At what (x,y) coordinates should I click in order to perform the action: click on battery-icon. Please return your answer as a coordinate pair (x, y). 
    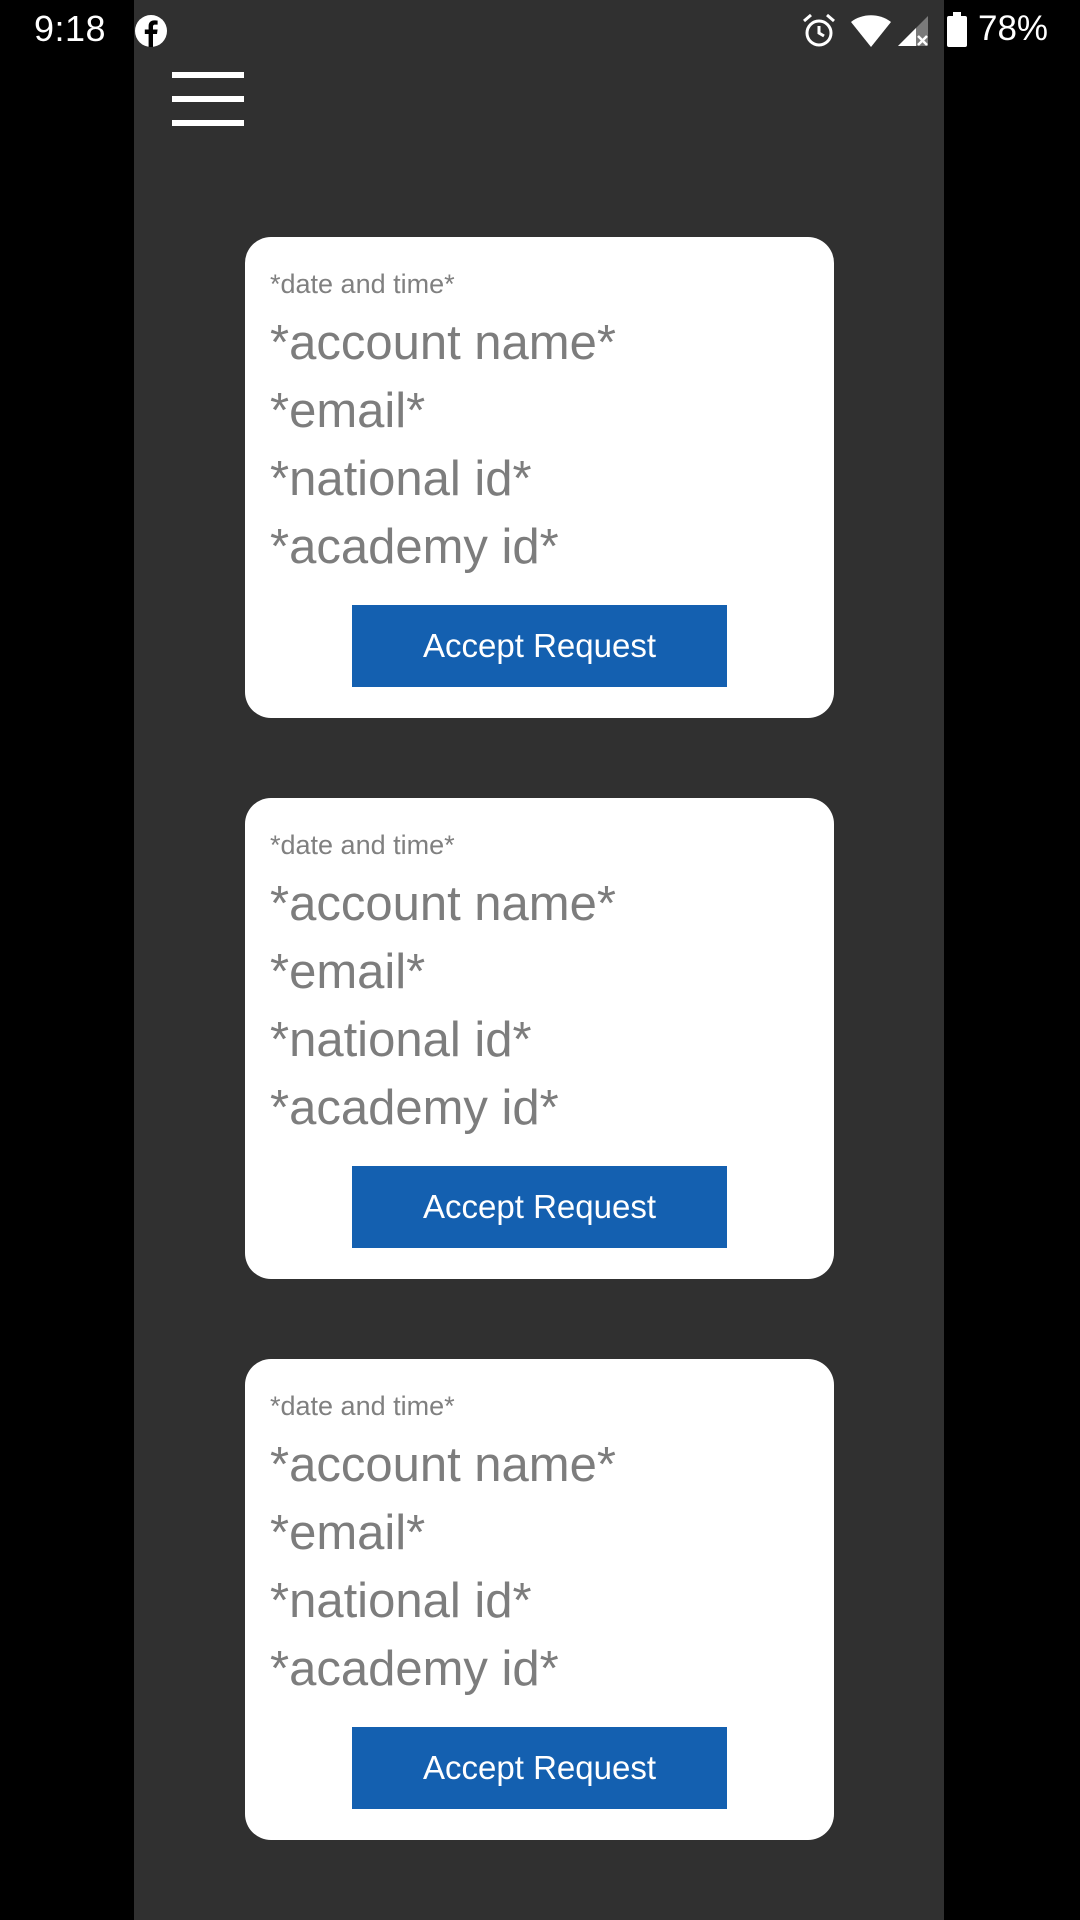
    Looking at the image, I should click on (957, 29).